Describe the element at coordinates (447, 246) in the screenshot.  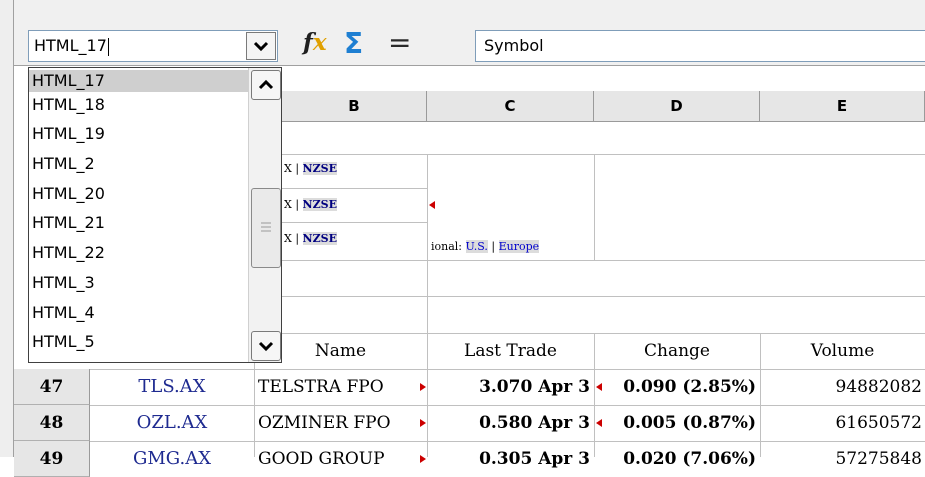
I see `international-label: ional:` at that location.